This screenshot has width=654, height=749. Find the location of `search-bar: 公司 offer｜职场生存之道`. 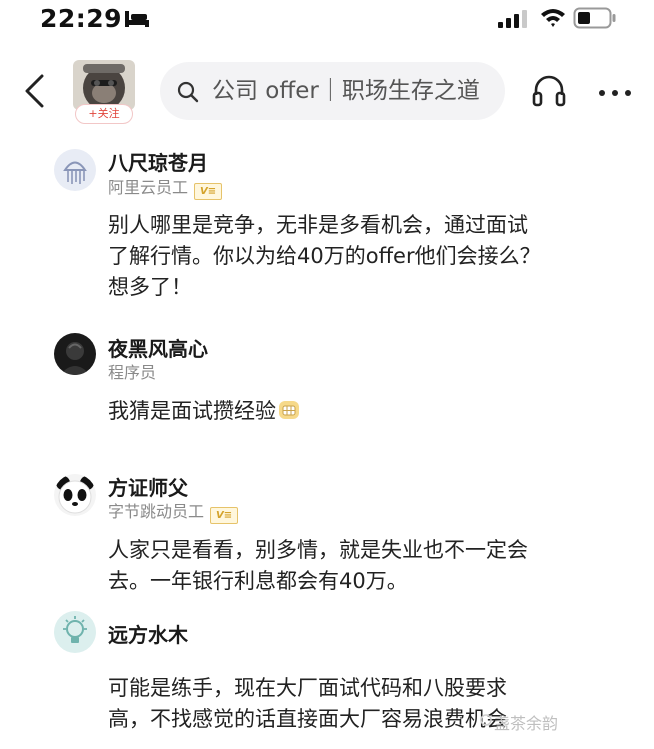

search-bar: 公司 offer｜职场生存之道 is located at coordinates (332, 91).